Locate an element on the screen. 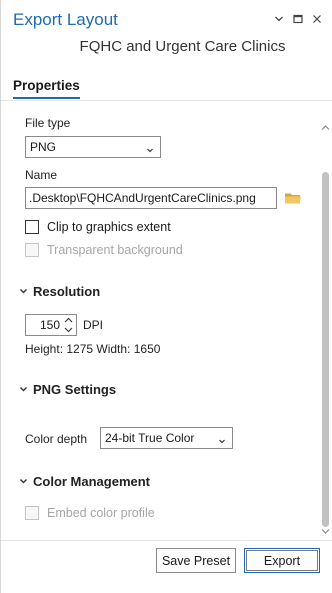 This screenshot has width=332, height=593. maximize-icon is located at coordinates (298, 19).